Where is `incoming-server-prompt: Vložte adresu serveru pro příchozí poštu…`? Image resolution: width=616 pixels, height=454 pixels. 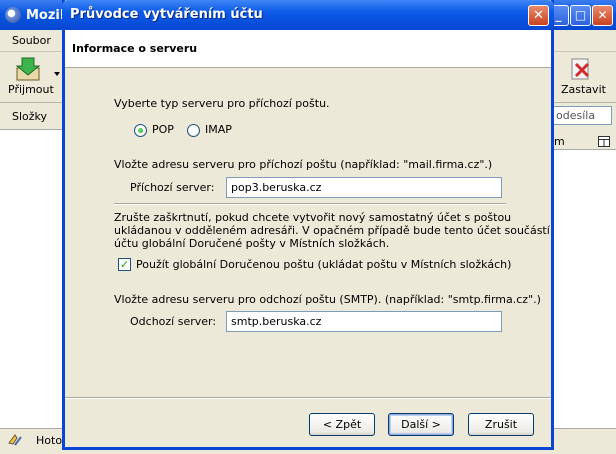
incoming-server-prompt: Vložte adresu serveru pro příchozí poštu… is located at coordinates (303, 164).